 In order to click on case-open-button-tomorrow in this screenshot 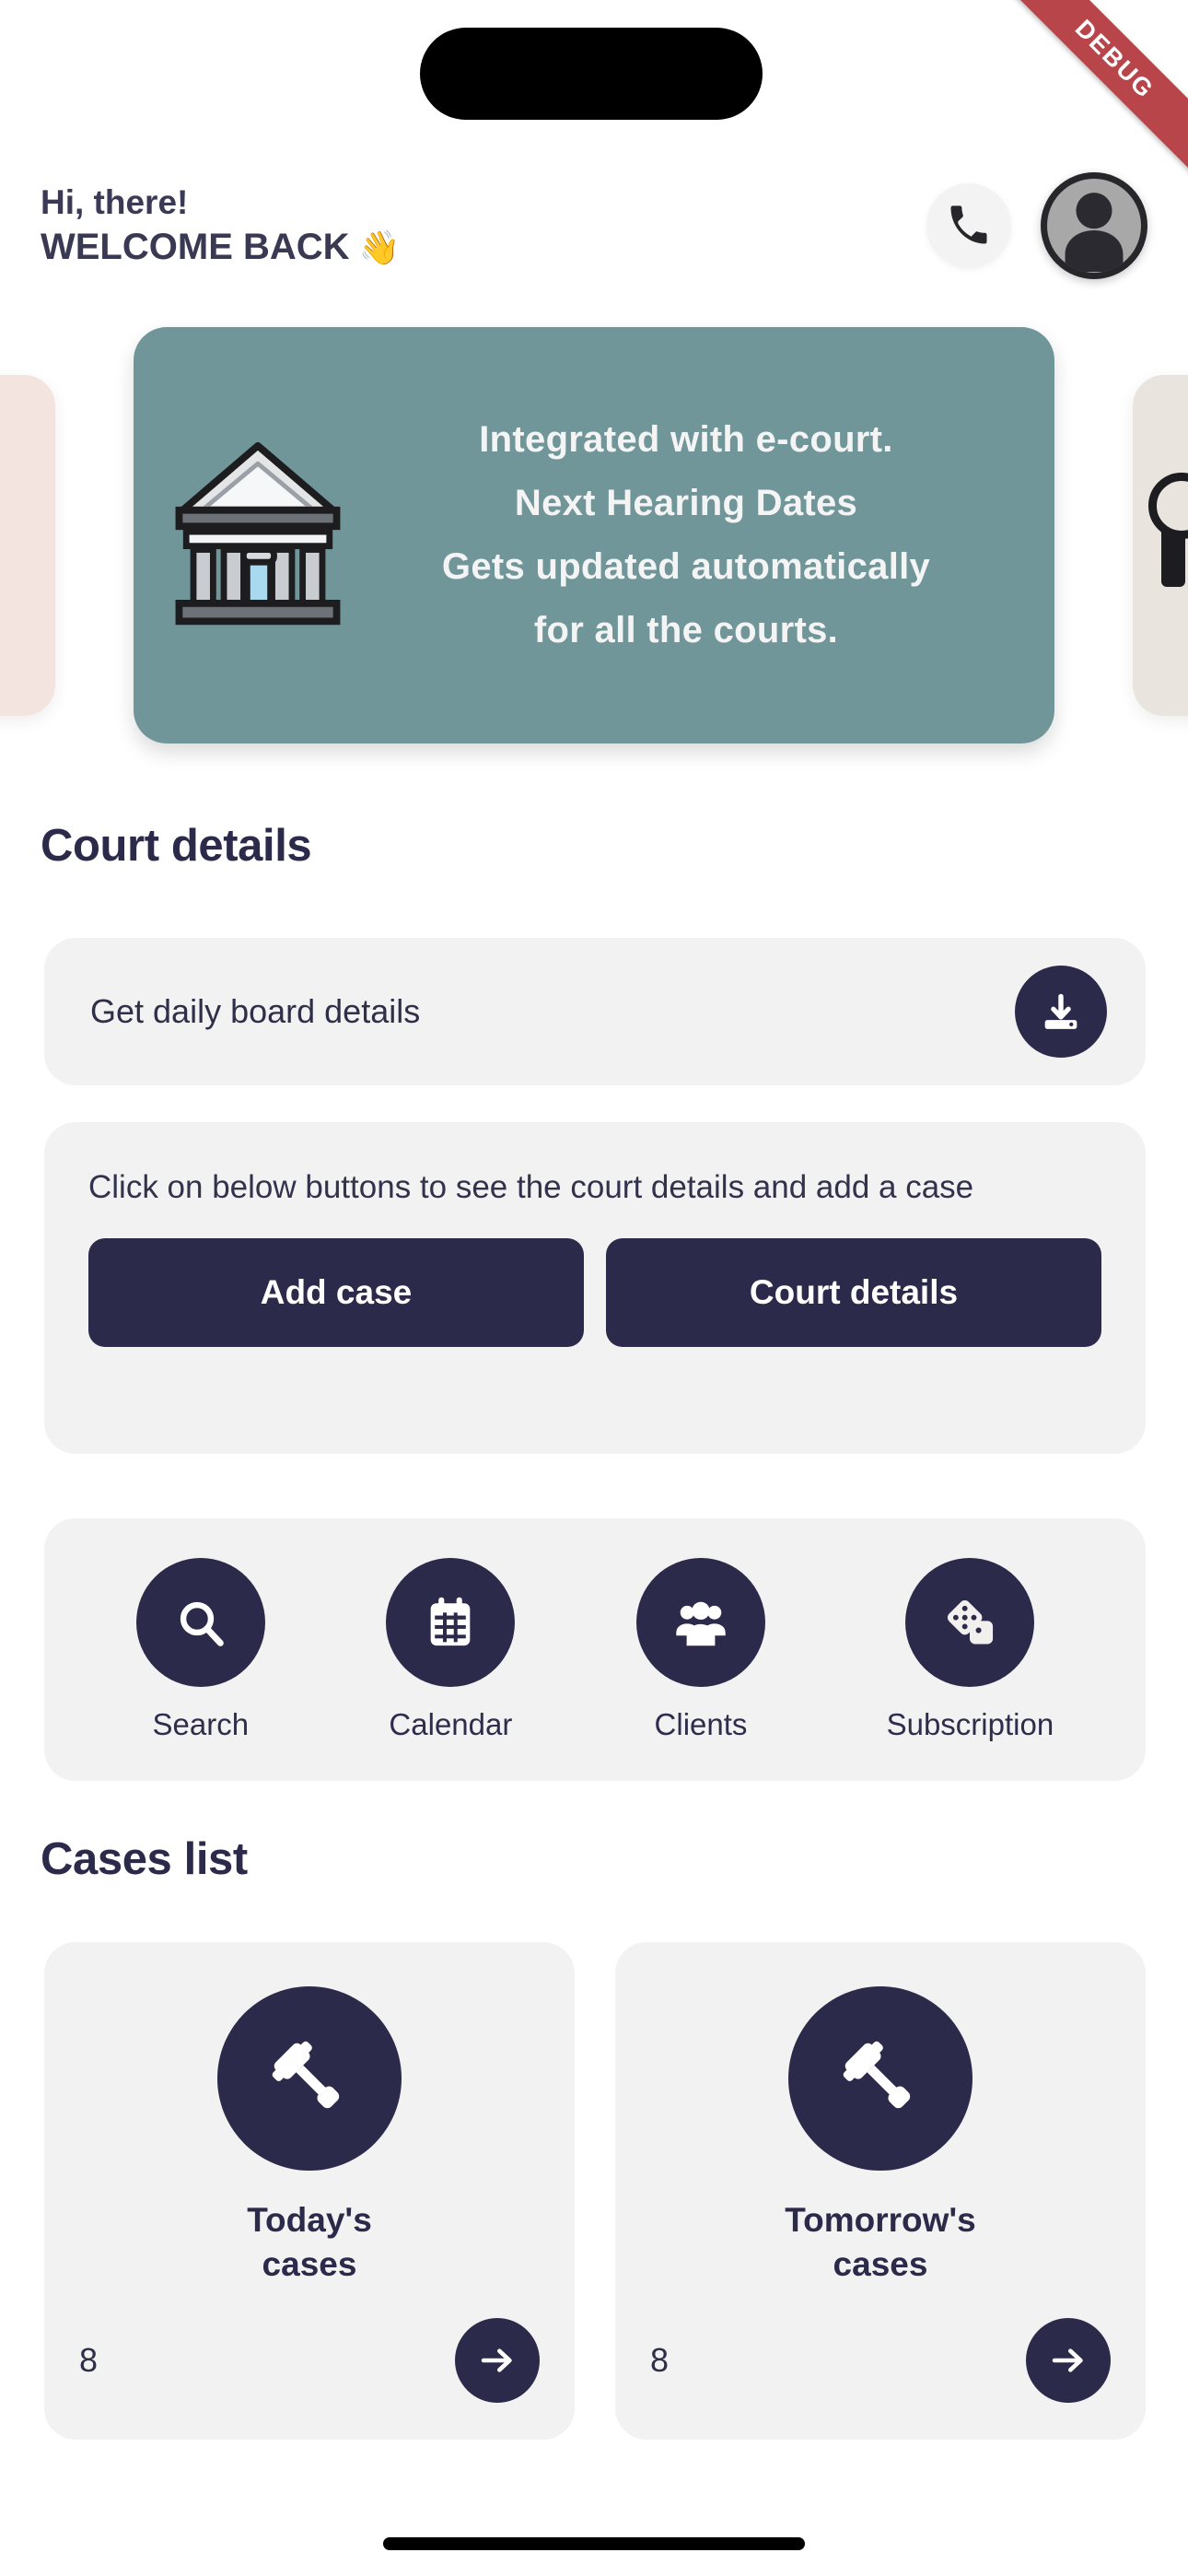, I will do `click(1068, 2360)`.